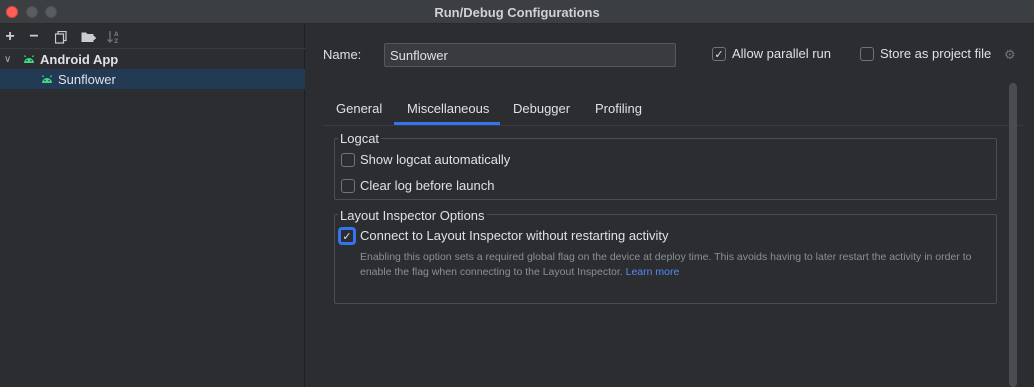 Image resolution: width=1034 pixels, height=387 pixels. I want to click on name-field, so click(530, 55).